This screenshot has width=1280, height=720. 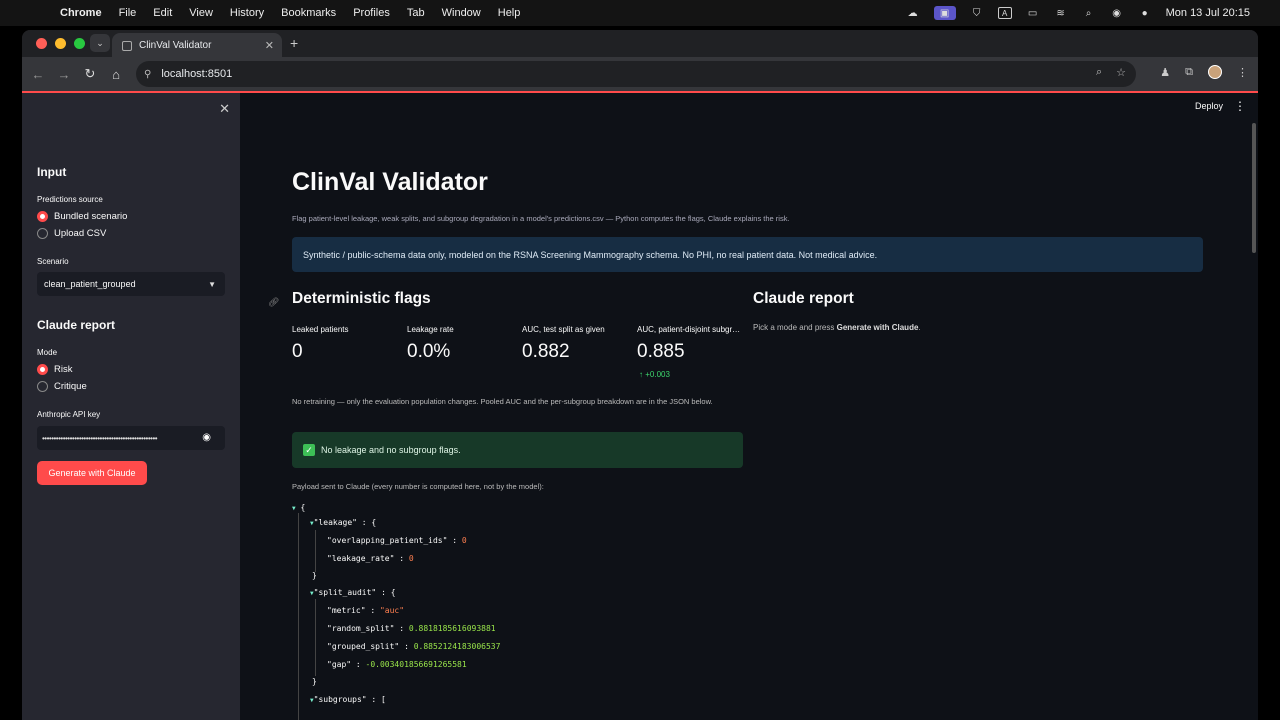 What do you see at coordinates (70, 199) in the screenshot?
I see `predictions-source-label: Predictions source` at bounding box center [70, 199].